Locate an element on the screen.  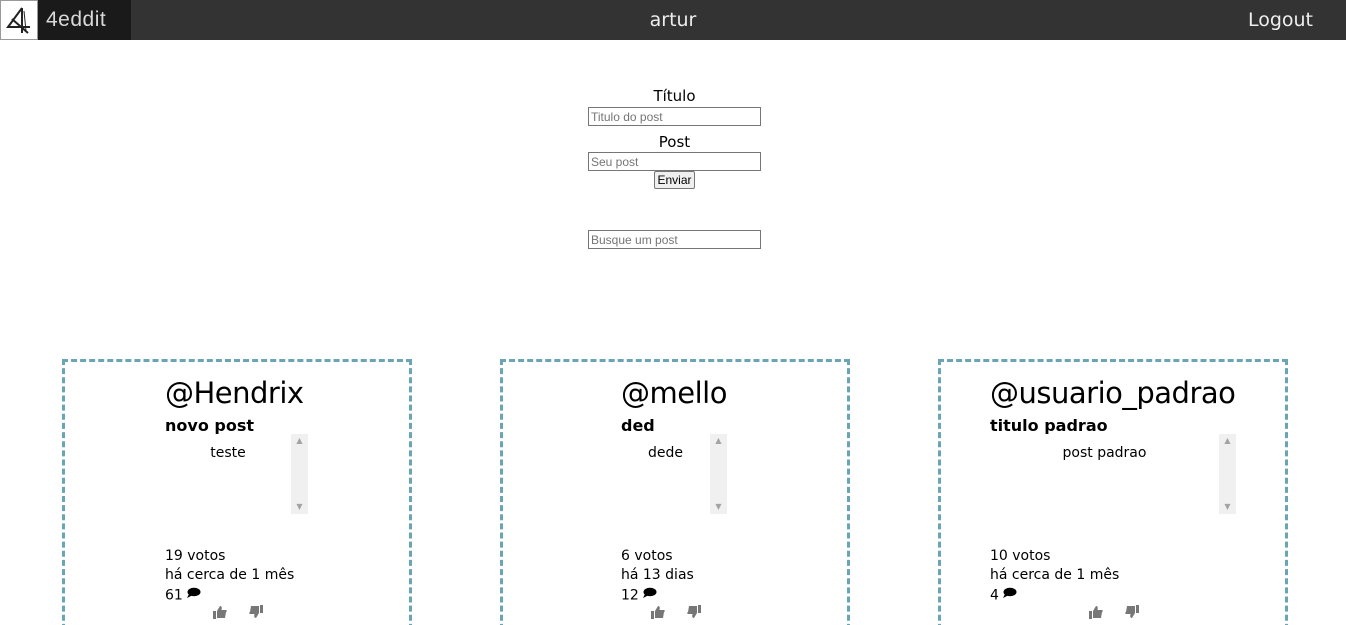
submit-button: Enviar is located at coordinates (674, 180).